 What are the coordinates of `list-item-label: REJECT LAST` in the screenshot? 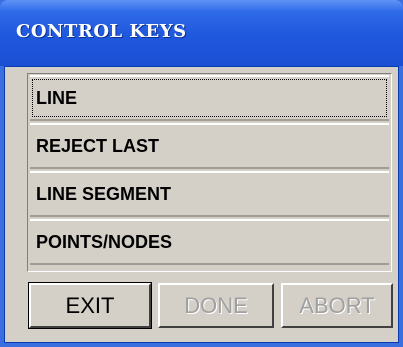 It's located at (98, 146).